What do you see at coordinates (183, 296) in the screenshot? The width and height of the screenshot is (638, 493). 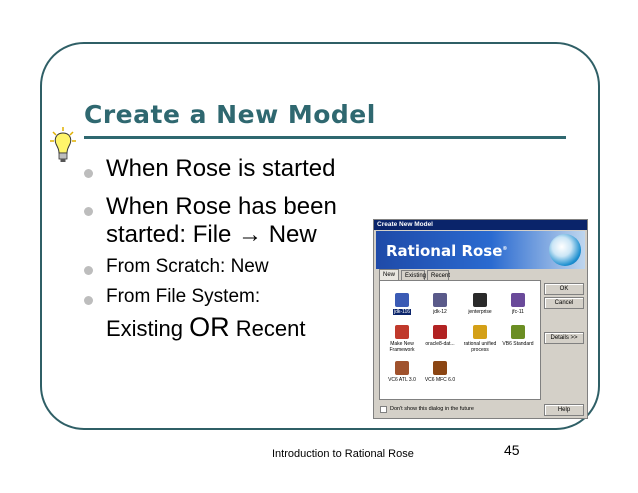 I see `bullet-text: From File System:` at bounding box center [183, 296].